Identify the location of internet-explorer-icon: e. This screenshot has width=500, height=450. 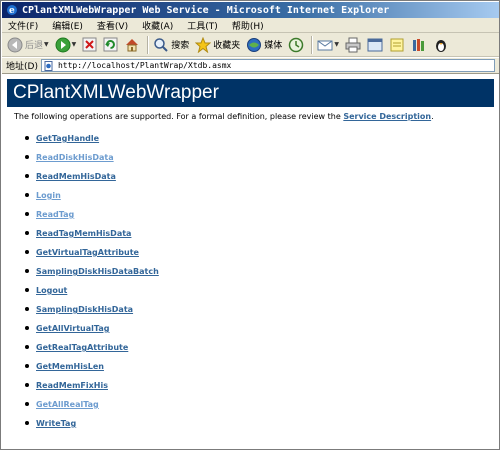
(12, 10).